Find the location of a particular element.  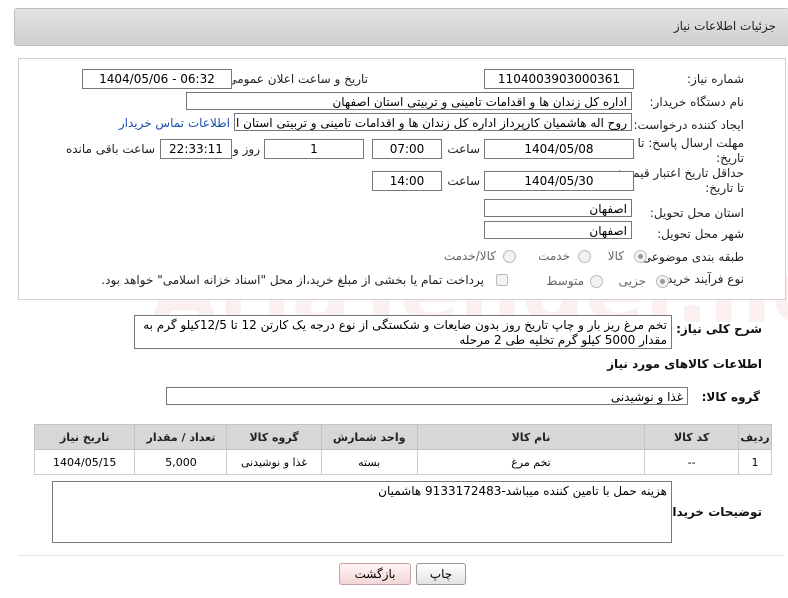

back-button: بازگشت is located at coordinates (375, 574).